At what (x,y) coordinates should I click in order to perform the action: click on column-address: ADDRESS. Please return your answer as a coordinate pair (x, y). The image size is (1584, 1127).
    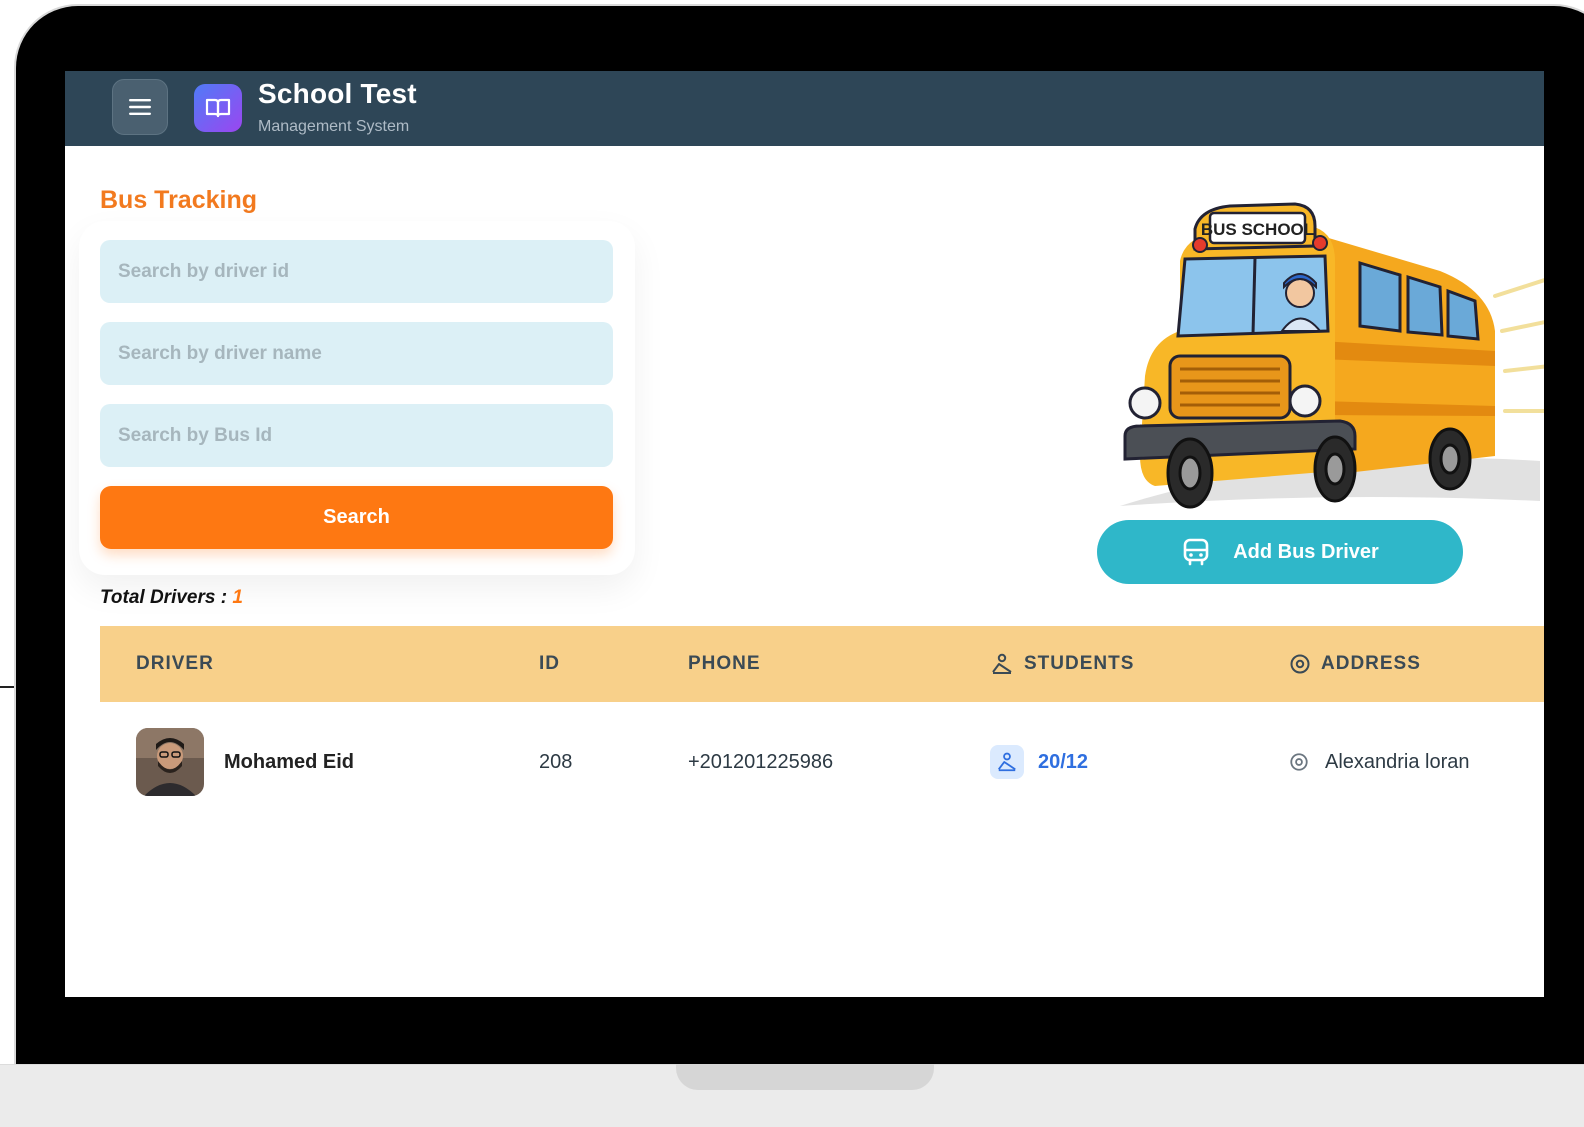
    Looking at the image, I should click on (1355, 664).